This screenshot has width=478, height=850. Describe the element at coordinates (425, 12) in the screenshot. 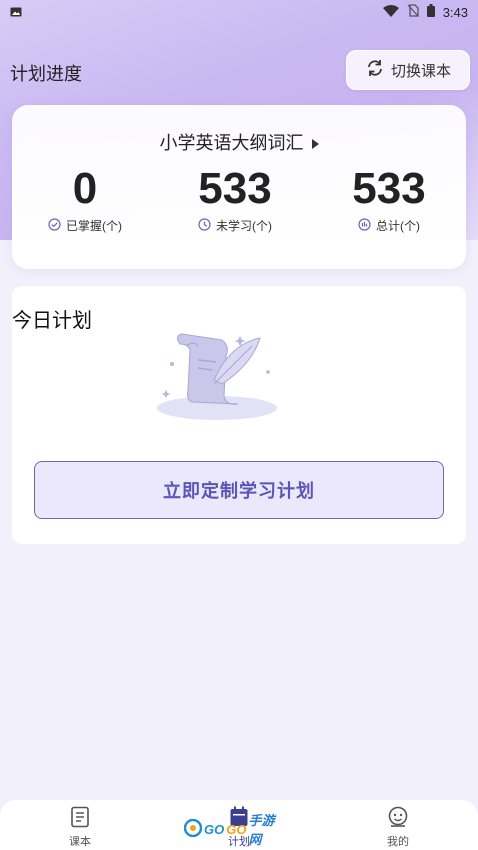

I see `status-right: 3:43` at that location.